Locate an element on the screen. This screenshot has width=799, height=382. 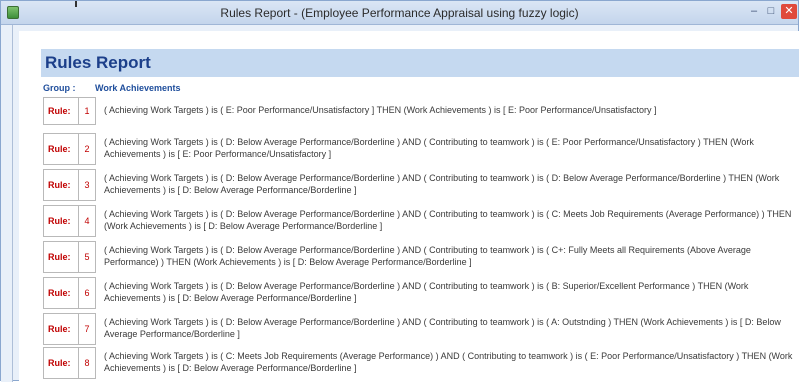
rule-number: 7 is located at coordinates (87, 329).